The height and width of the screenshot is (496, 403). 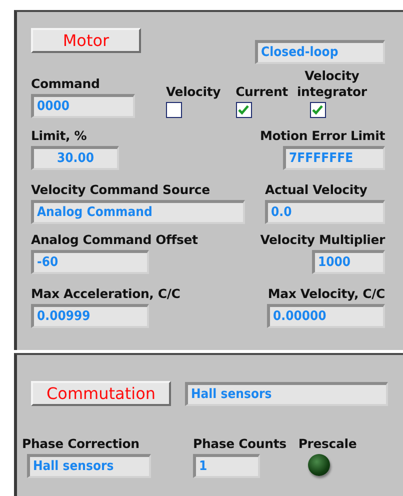 What do you see at coordinates (326, 294) in the screenshot?
I see `field-label: Max Velocity, C/C` at bounding box center [326, 294].